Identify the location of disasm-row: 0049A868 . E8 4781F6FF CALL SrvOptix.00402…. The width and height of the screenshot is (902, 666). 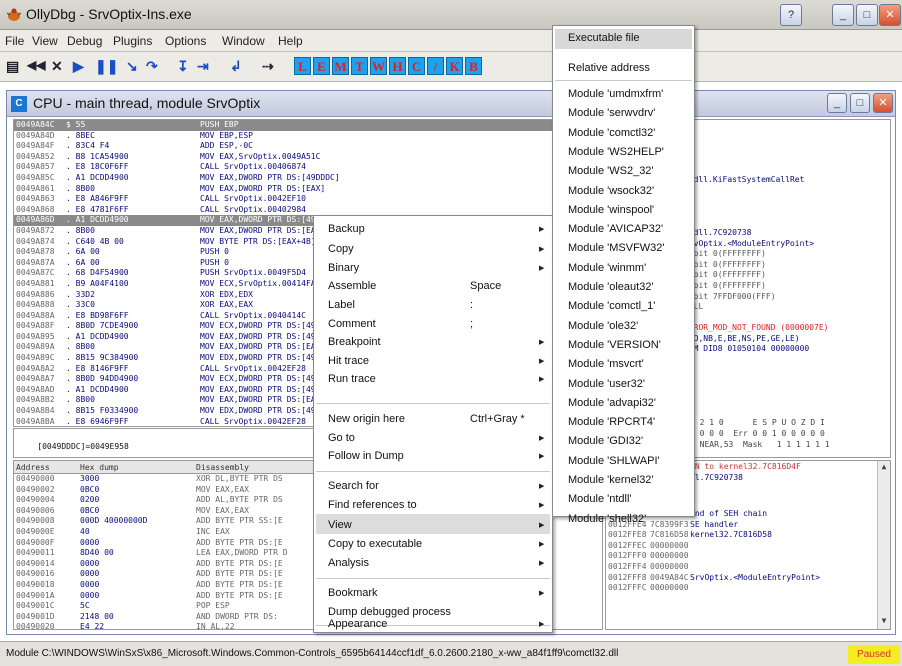
(295, 210).